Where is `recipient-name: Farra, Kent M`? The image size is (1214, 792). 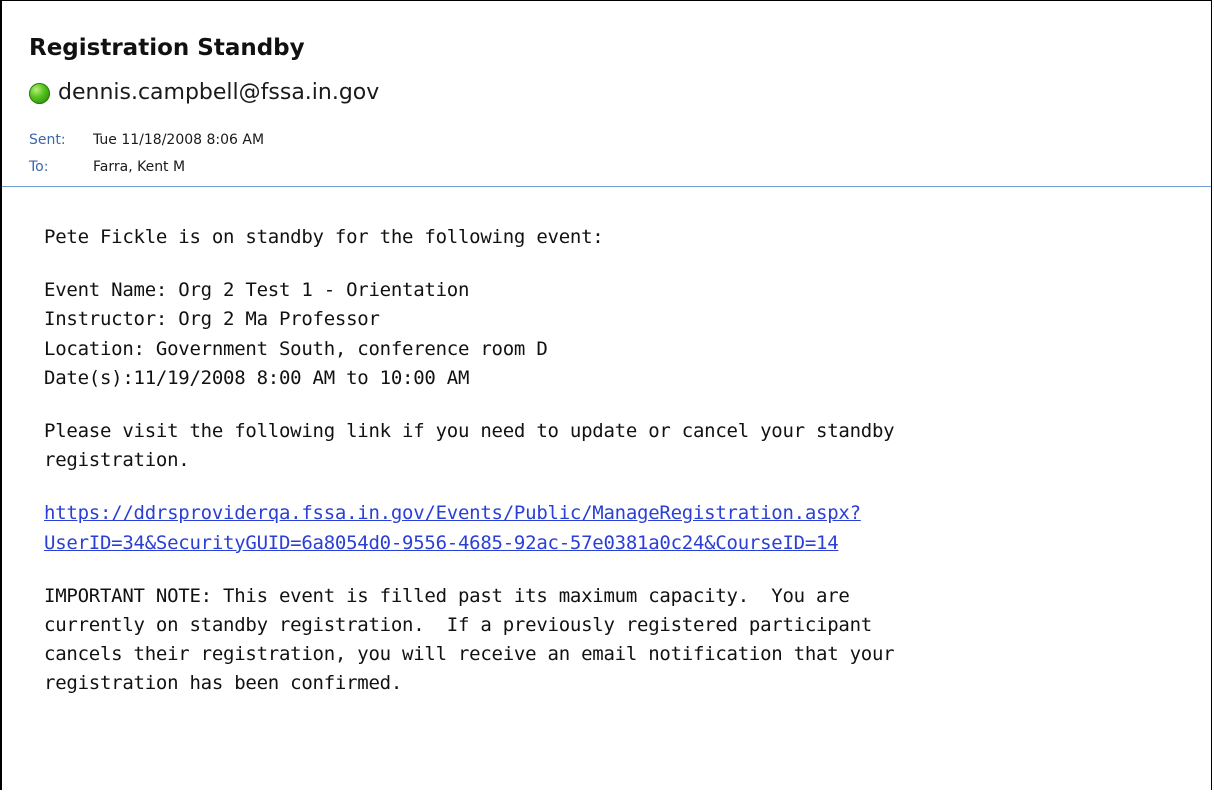
recipient-name: Farra, Kent M is located at coordinates (139, 167).